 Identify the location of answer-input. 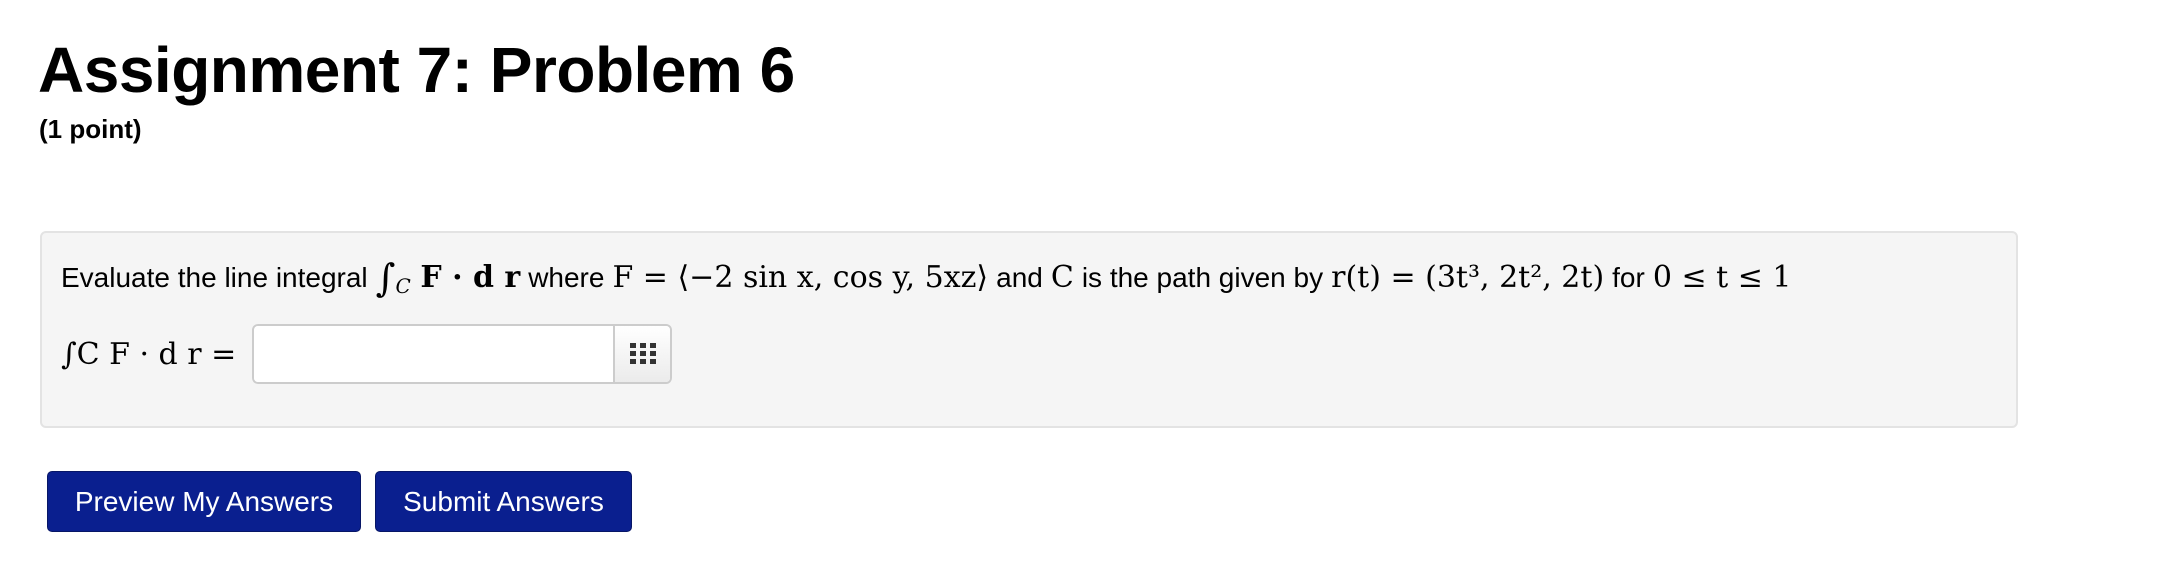
(434, 354).